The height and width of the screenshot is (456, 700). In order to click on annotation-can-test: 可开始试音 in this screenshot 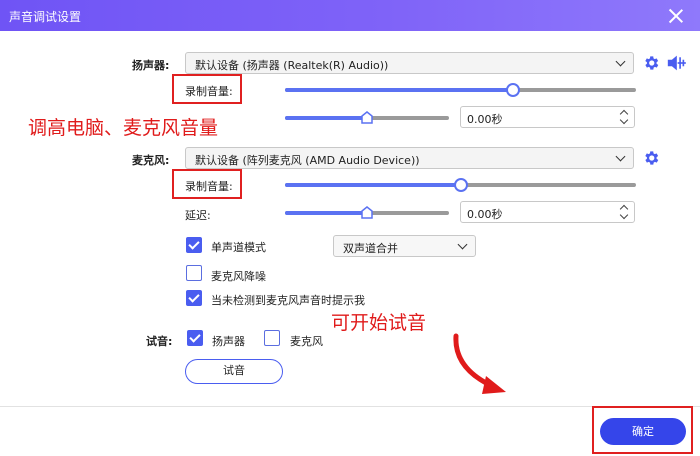, I will do `click(379, 323)`.